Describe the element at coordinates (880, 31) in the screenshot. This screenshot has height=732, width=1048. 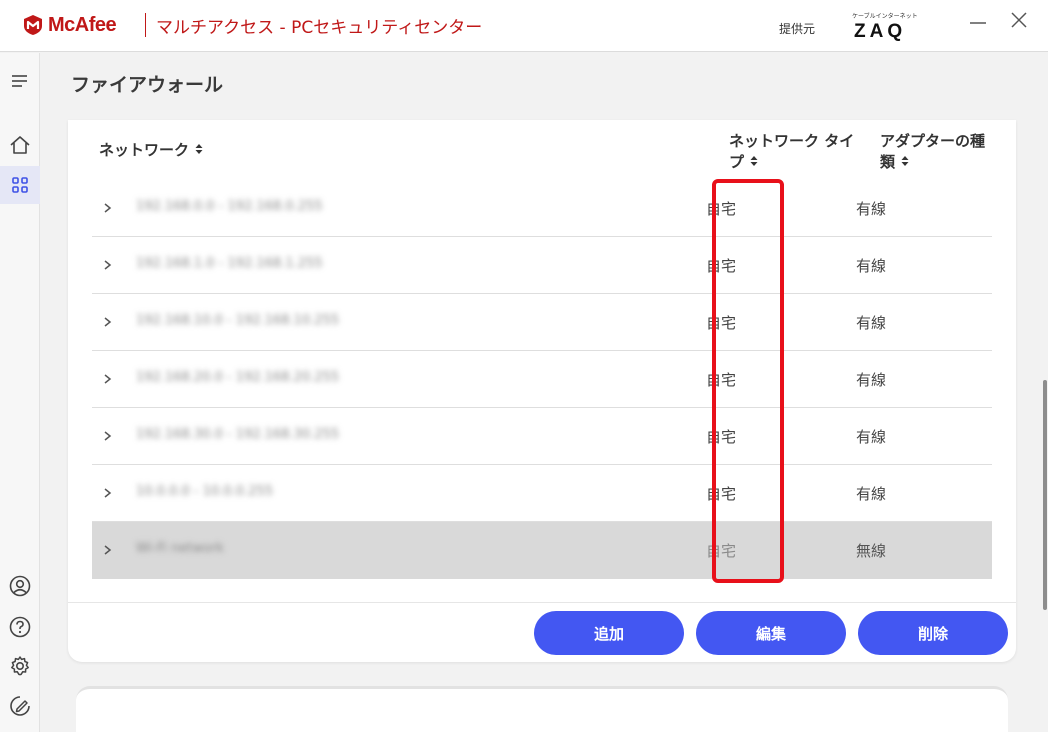
I see `zaq-wordmark: ZAQ` at that location.